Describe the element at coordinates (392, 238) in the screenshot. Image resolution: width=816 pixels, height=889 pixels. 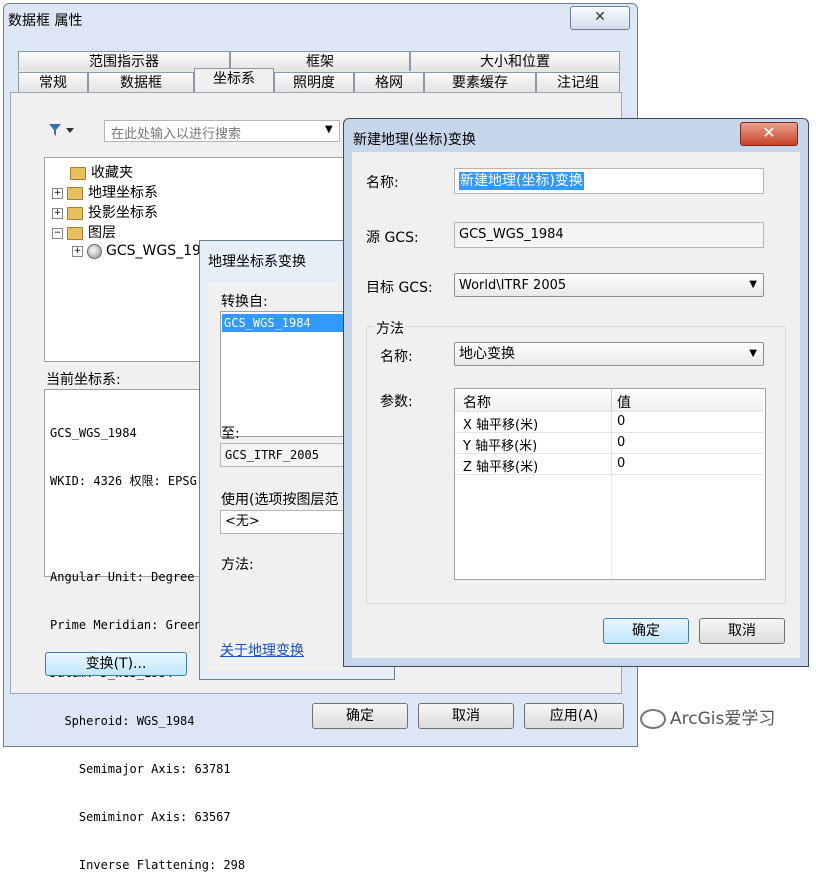
I see `source-gcs-label: 源 GCS:` at that location.